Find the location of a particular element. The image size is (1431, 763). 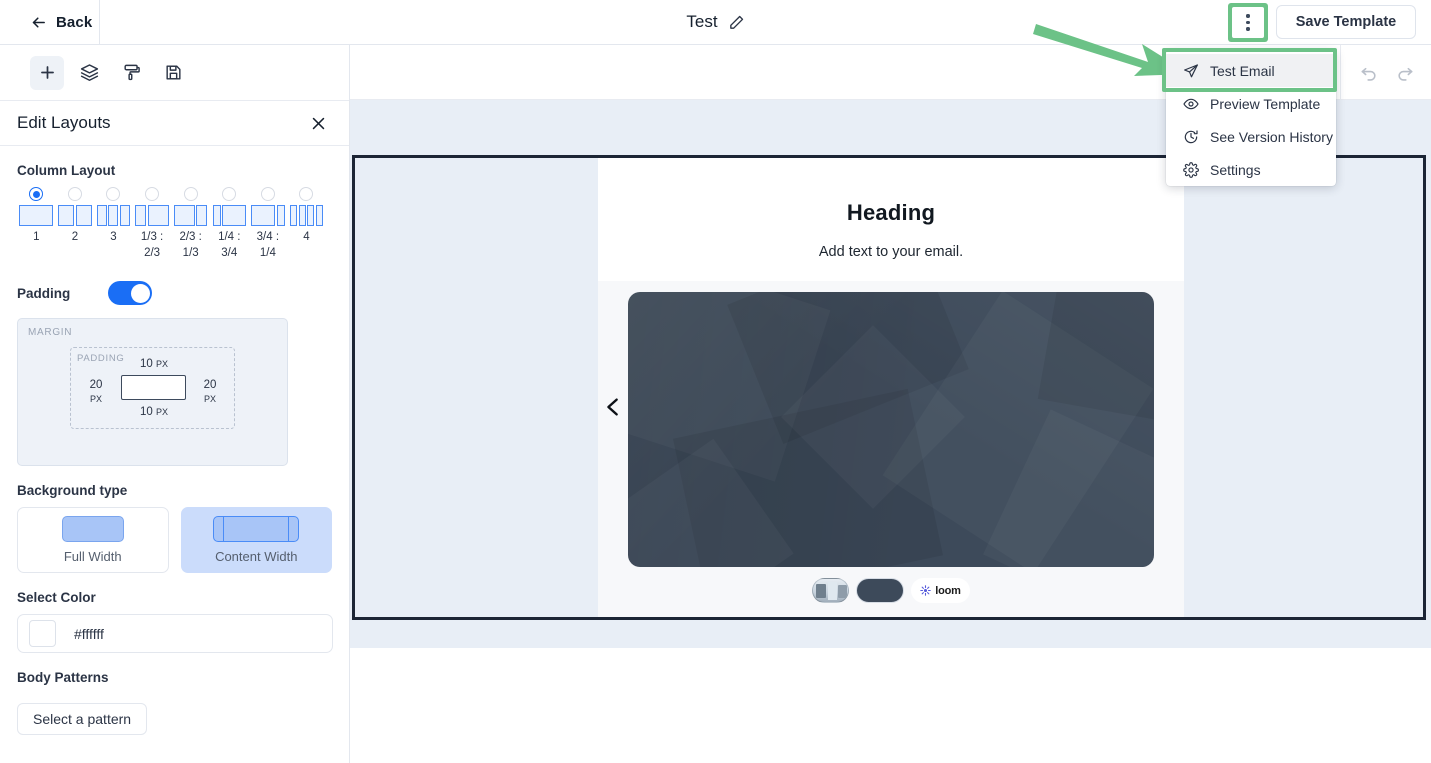

menu-item-settings: Settings is located at coordinates (1251, 169).